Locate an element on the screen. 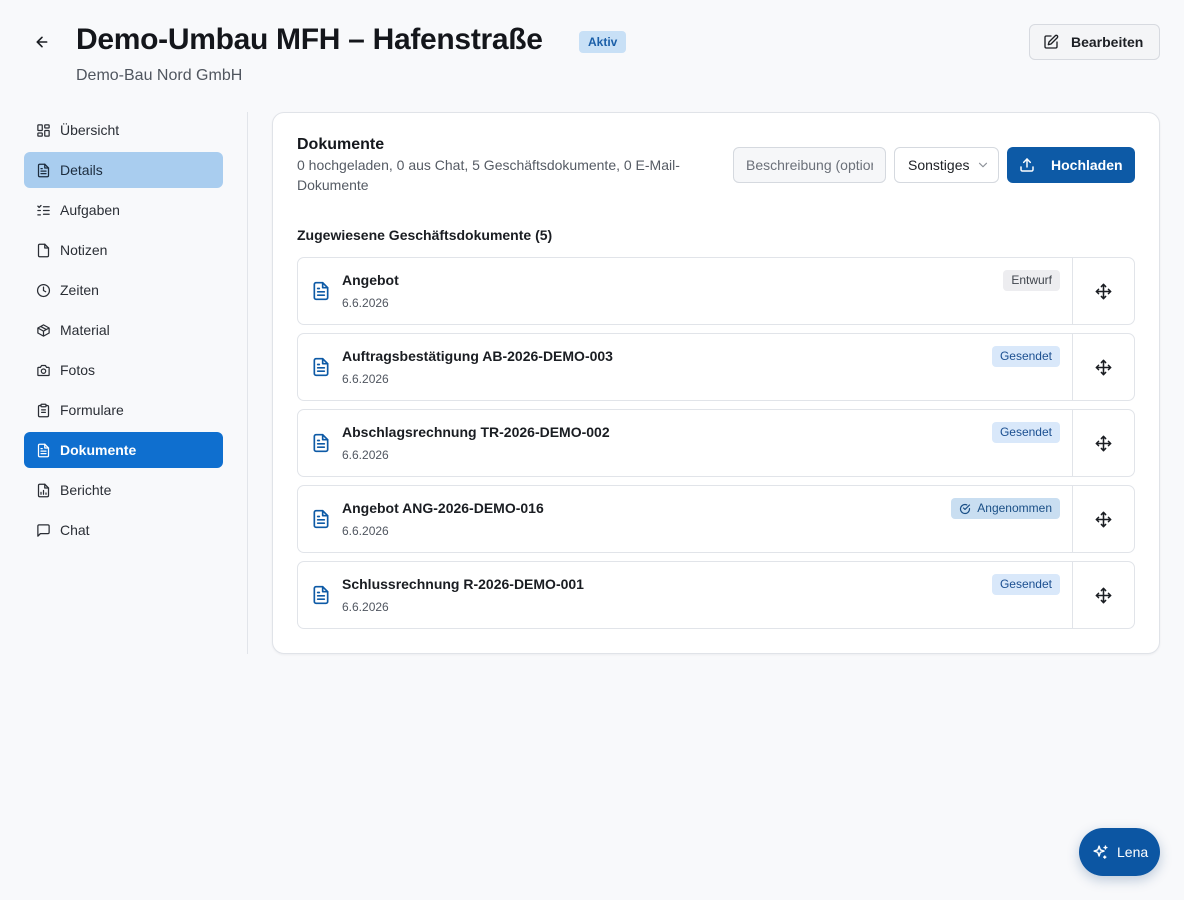 Image resolution: width=1184 pixels, height=900 pixels. upload-button: Hochladen is located at coordinates (1071, 165).